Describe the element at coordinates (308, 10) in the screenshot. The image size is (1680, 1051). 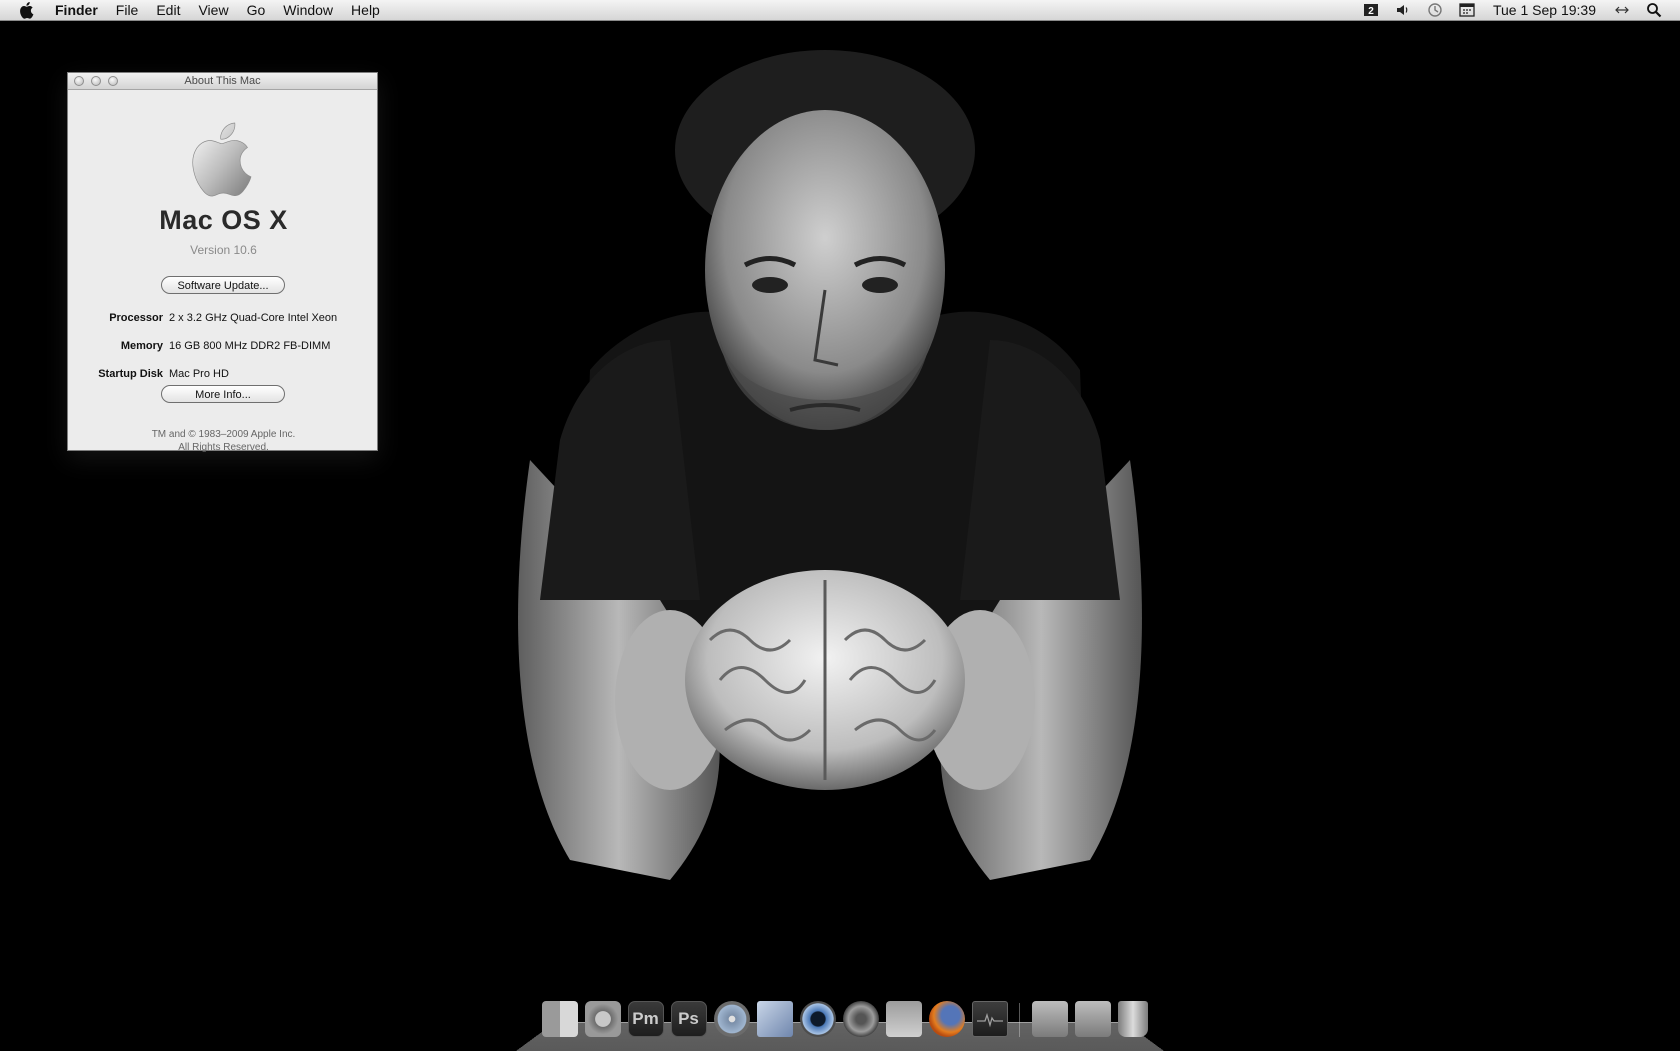
I see `menu-window: Window` at that location.